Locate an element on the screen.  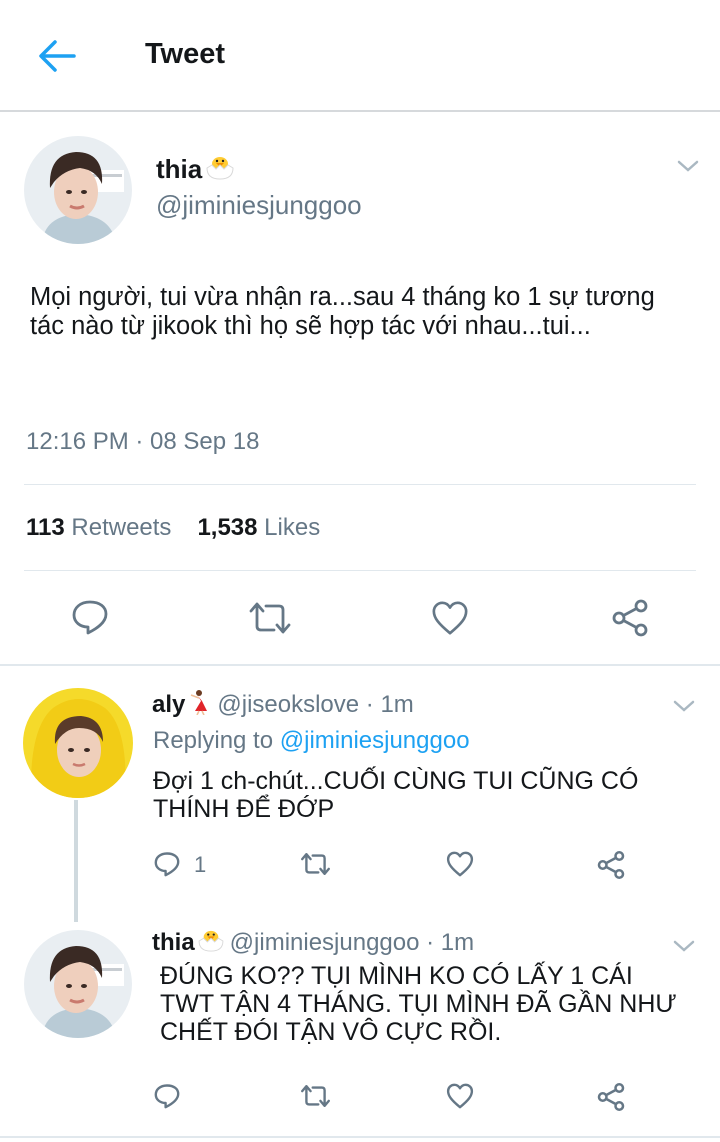
retweets-count: 113 is located at coordinates (45, 527).